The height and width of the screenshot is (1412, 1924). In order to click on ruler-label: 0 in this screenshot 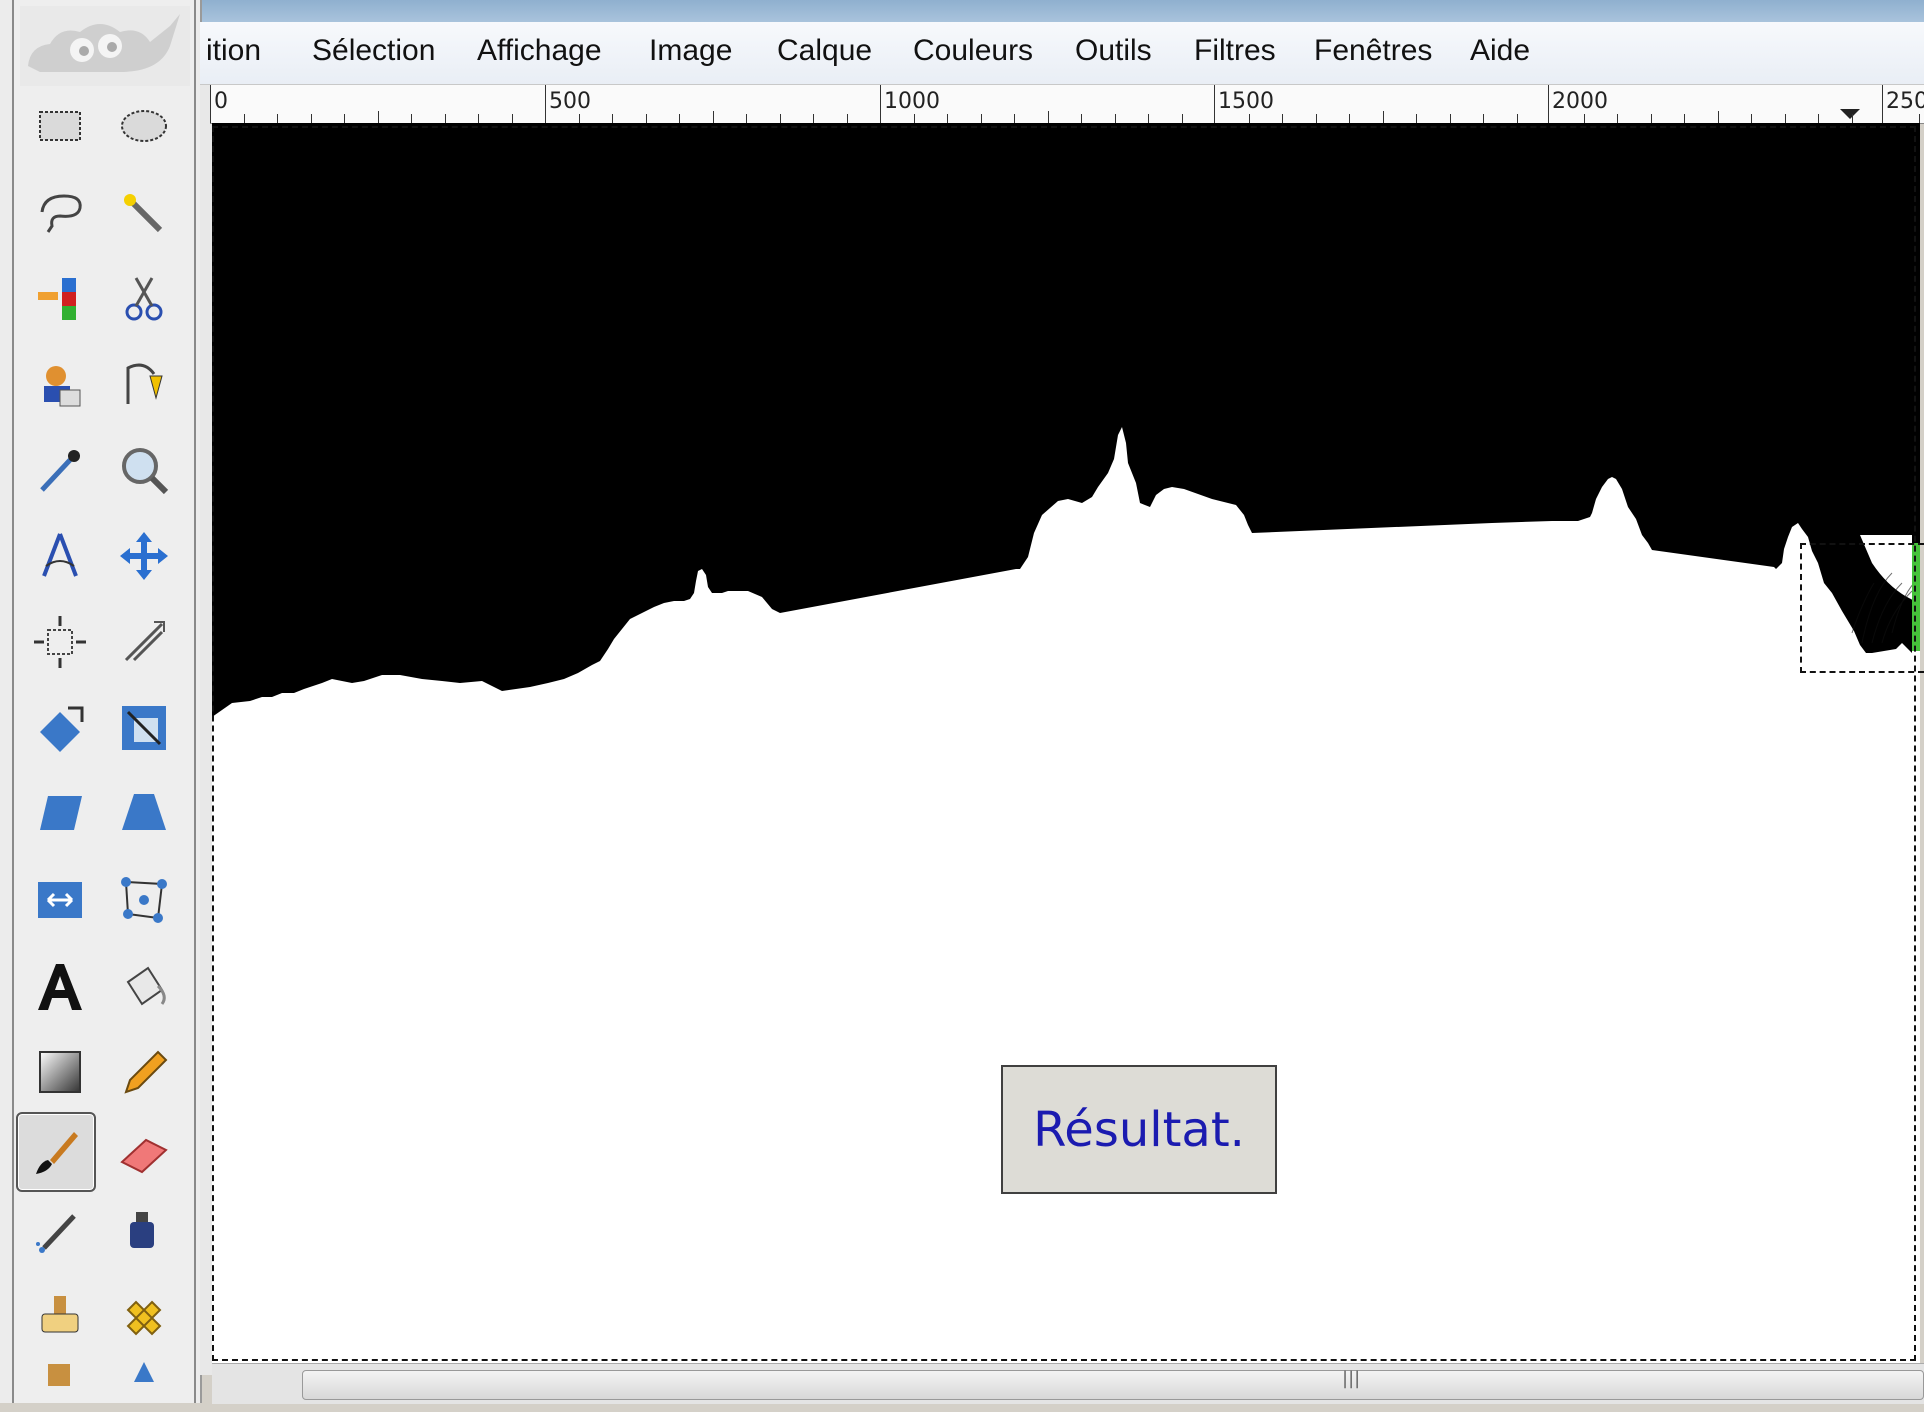, I will do `click(221, 101)`.